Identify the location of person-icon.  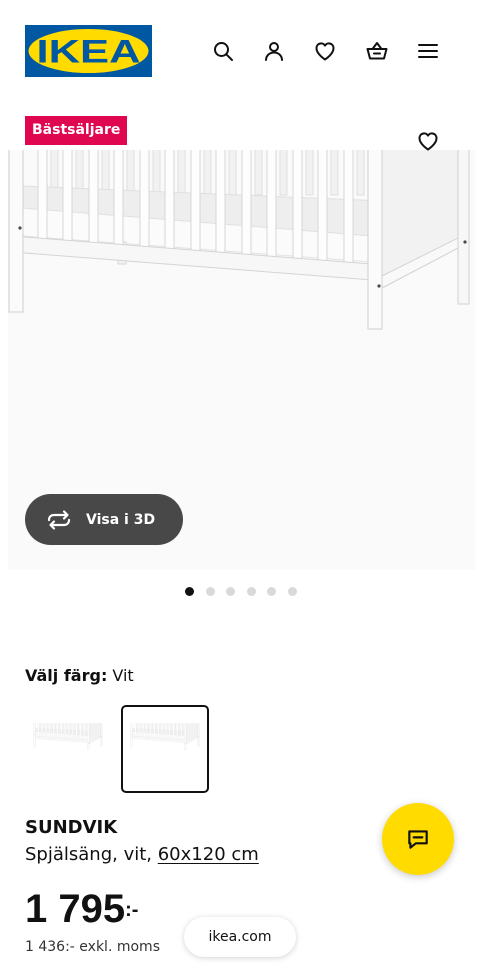
(274, 51).